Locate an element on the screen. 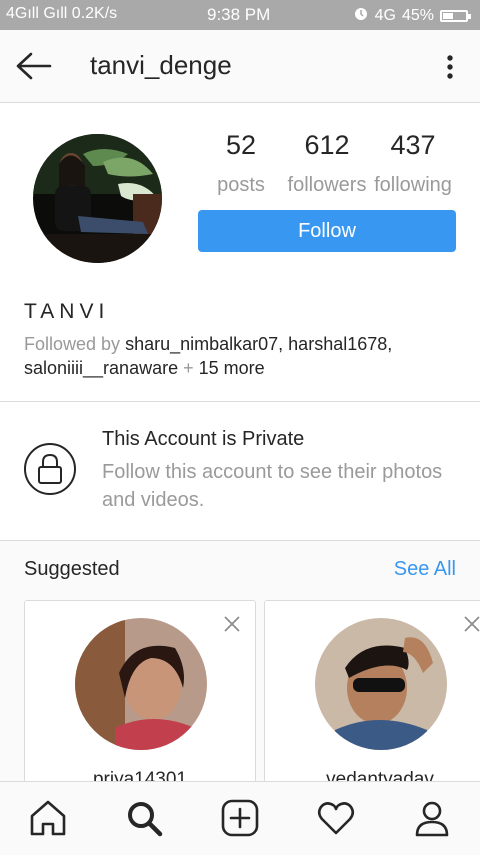  status-time: 9:38 PM is located at coordinates (239, 14).